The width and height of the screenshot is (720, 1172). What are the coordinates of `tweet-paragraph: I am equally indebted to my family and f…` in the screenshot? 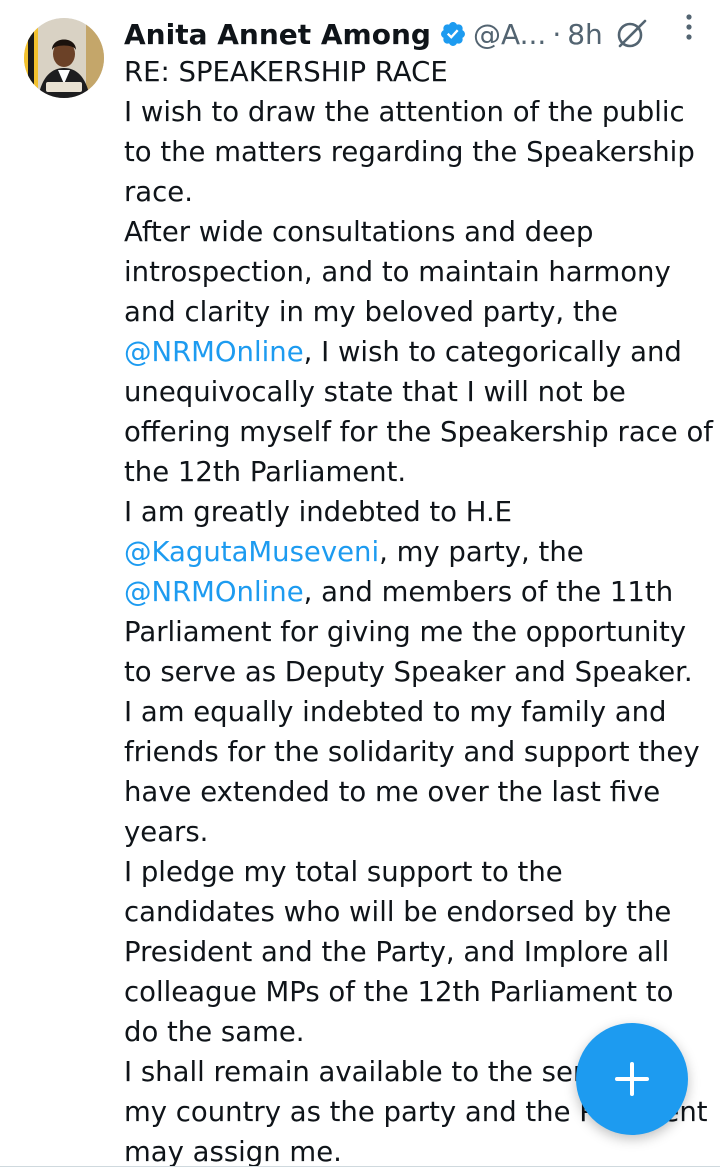 It's located at (412, 772).